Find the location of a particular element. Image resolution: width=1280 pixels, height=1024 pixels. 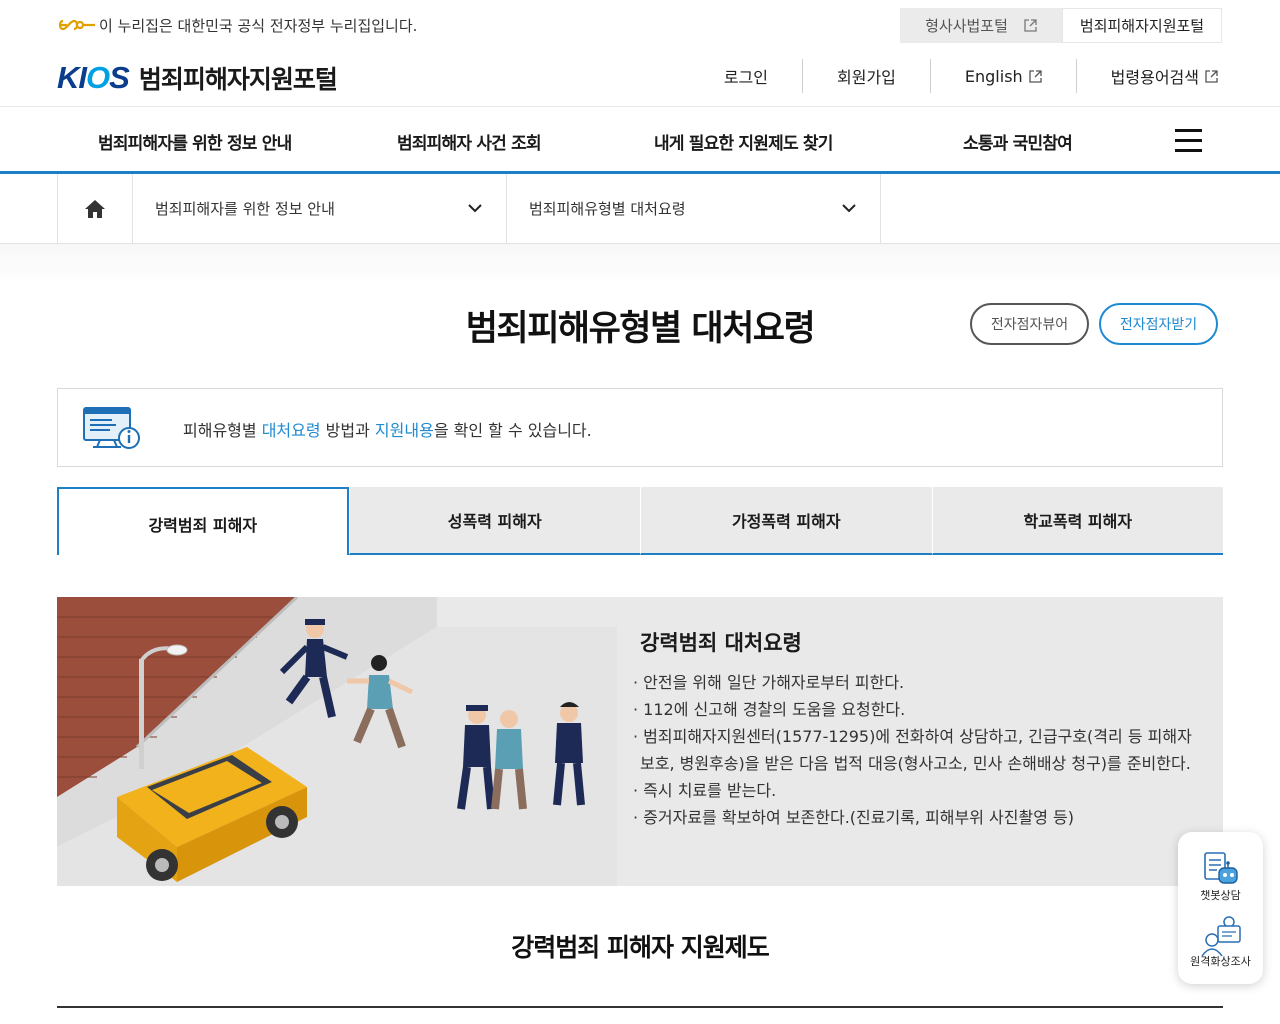

quick-menu: 챗봇상담 원격화상조사 is located at coordinates (1220, 908).